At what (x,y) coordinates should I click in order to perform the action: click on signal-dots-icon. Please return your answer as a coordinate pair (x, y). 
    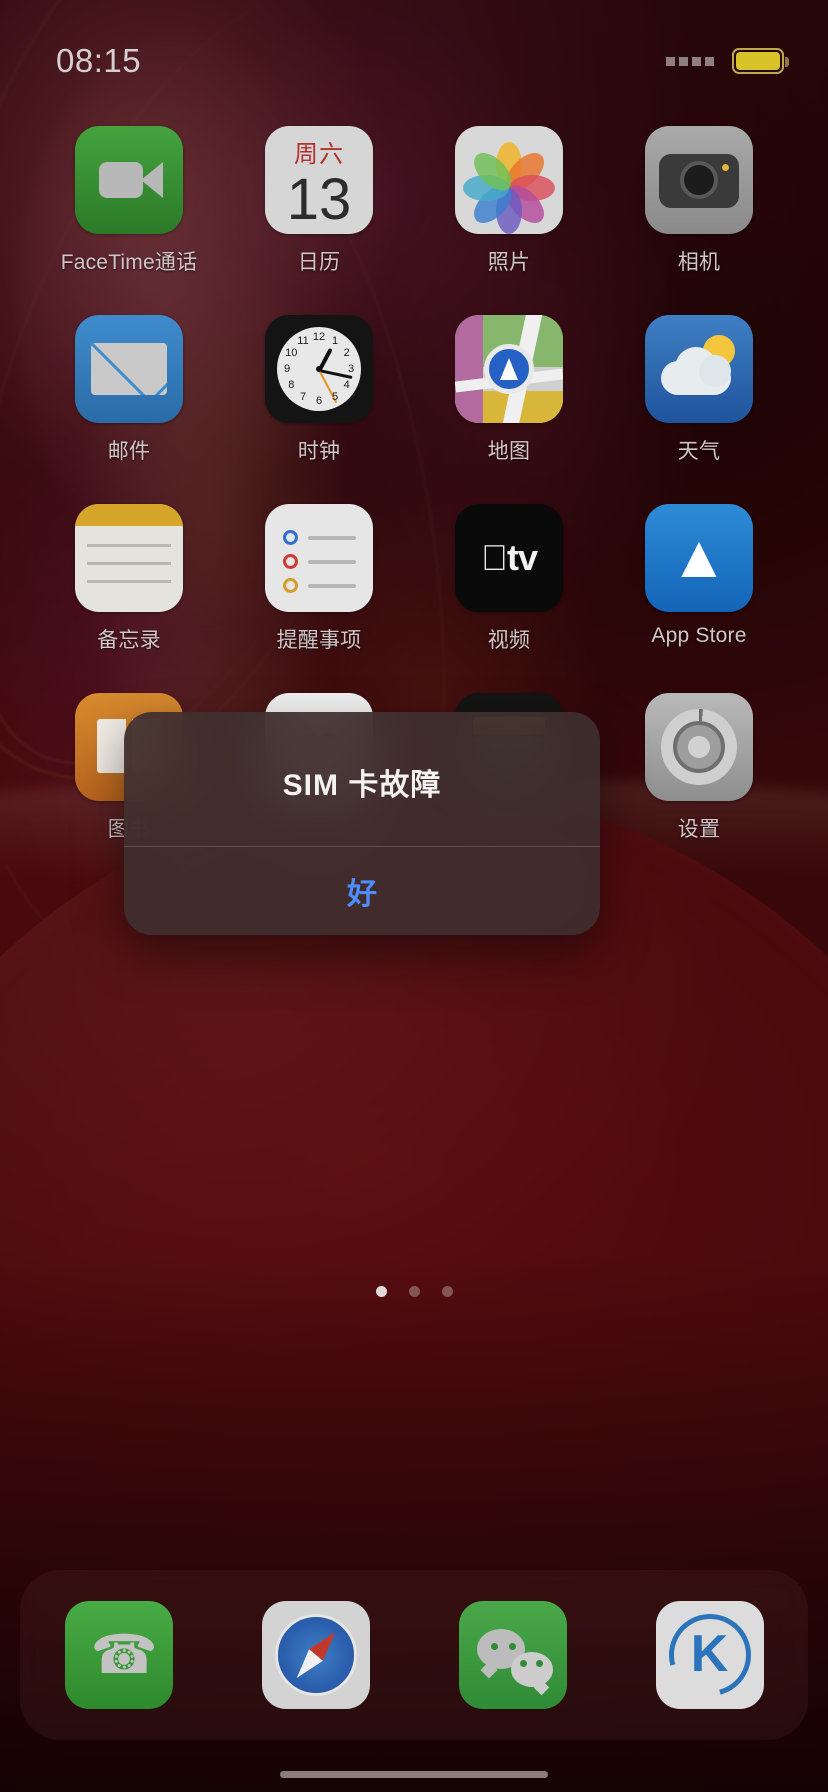
    Looking at the image, I should click on (690, 61).